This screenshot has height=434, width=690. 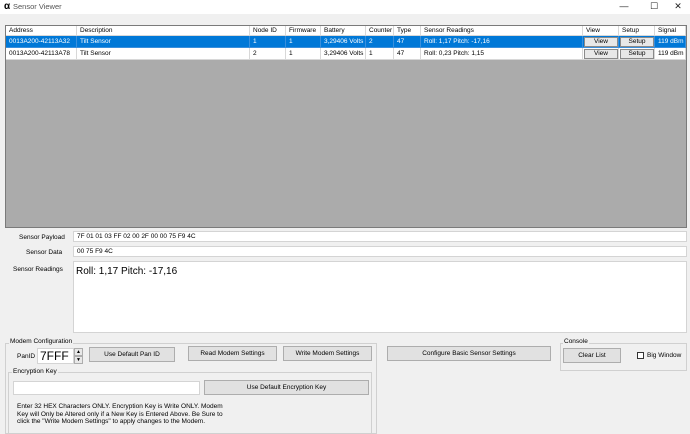 I want to click on title-bar: α Sensor Viewer — ☐ ✕, so click(x=345, y=7).